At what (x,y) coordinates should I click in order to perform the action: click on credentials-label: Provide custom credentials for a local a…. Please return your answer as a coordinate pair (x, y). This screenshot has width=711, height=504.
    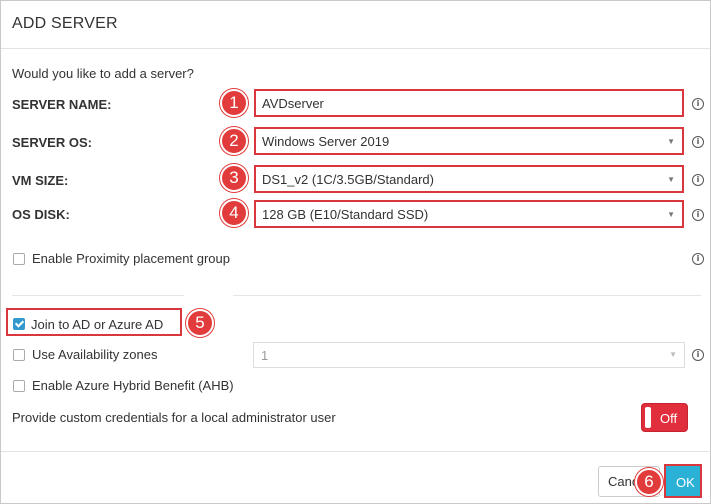
    Looking at the image, I should click on (174, 417).